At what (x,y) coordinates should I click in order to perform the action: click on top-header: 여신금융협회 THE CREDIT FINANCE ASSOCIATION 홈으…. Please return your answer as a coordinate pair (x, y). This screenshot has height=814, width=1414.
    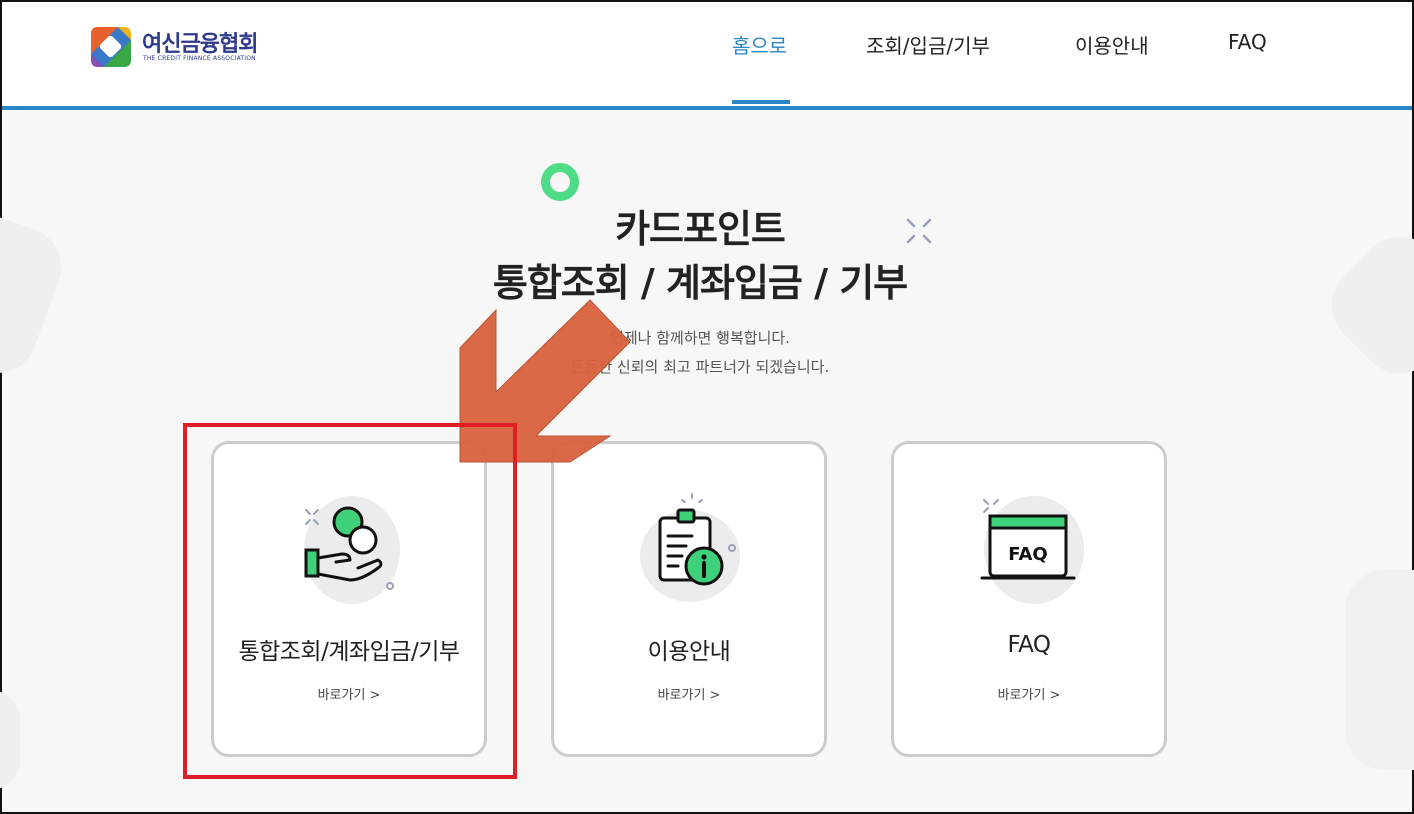
    Looking at the image, I should click on (707, 56).